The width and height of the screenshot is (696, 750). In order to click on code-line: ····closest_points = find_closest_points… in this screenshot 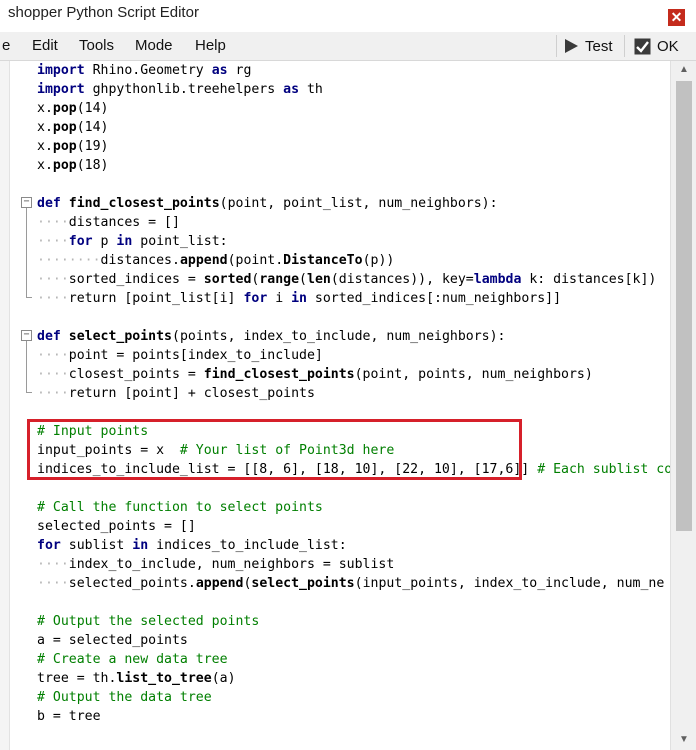, I will do `click(315, 374)`.